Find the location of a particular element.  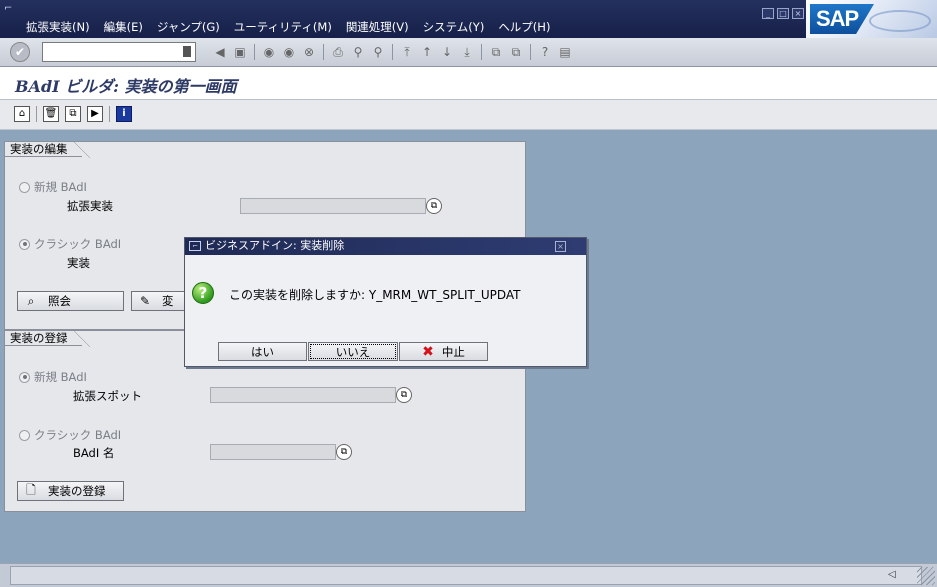

standard-toolbar: ✔ ◀ ▣ ◉ ◉ ⊗ ⎙ ⚲ ⚲ ⤒ ↑ ↓ ⤓ ⧉ ⧉ ? ▤ is located at coordinates (468, 52).